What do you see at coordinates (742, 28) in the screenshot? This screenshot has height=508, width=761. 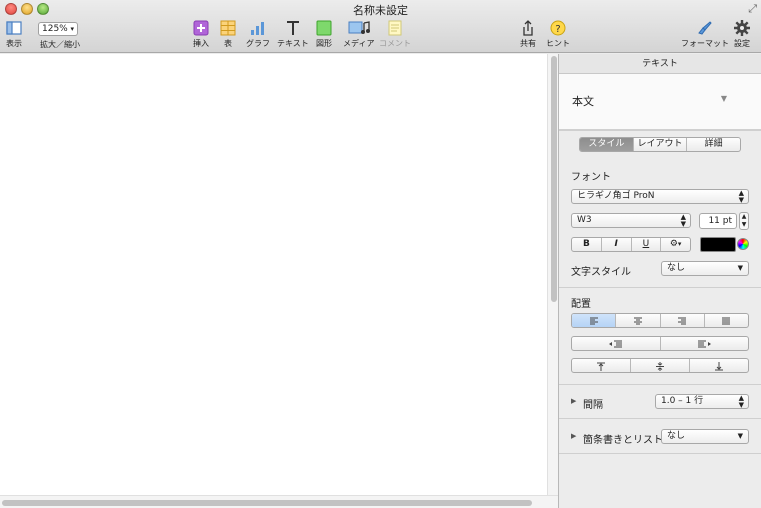 I see `gear-icon` at bounding box center [742, 28].